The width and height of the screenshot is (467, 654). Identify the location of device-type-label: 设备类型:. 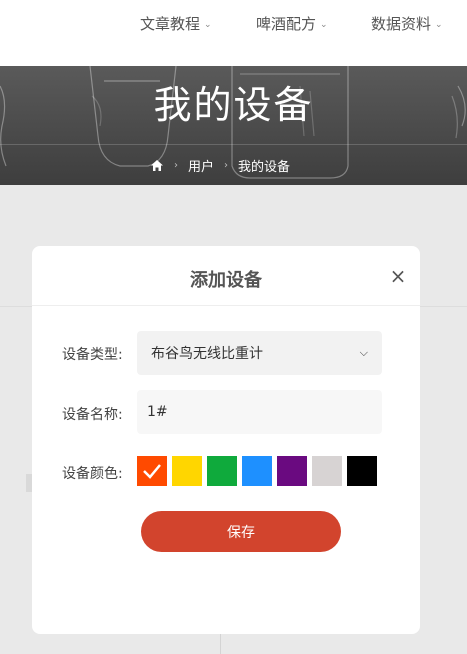
(92, 355).